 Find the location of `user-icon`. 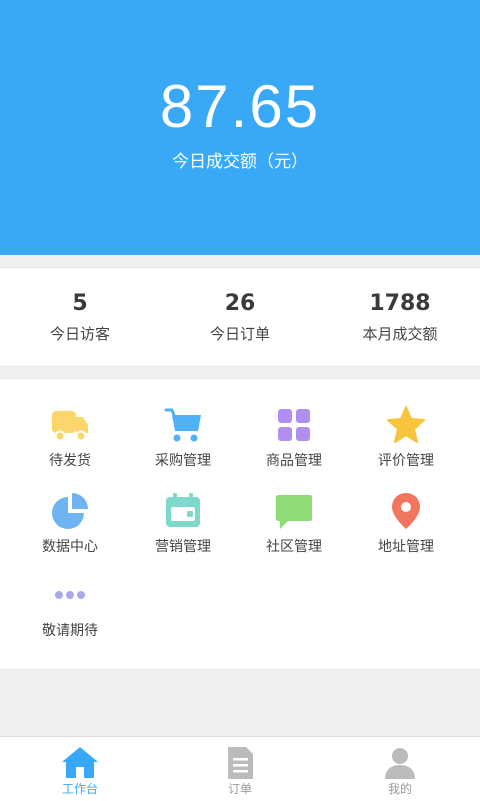

user-icon is located at coordinates (400, 763).